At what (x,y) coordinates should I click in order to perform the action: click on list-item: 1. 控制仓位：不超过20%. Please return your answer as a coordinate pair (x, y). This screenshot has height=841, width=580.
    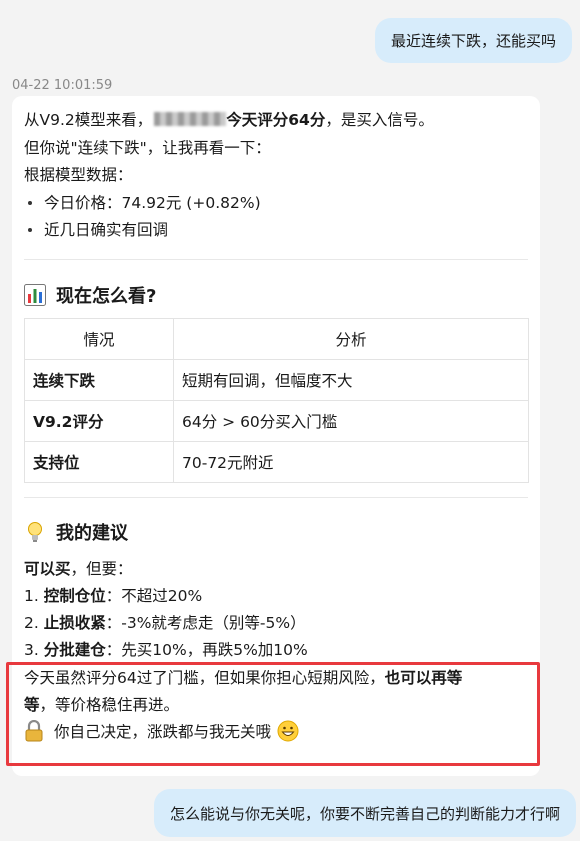
    Looking at the image, I should click on (113, 595).